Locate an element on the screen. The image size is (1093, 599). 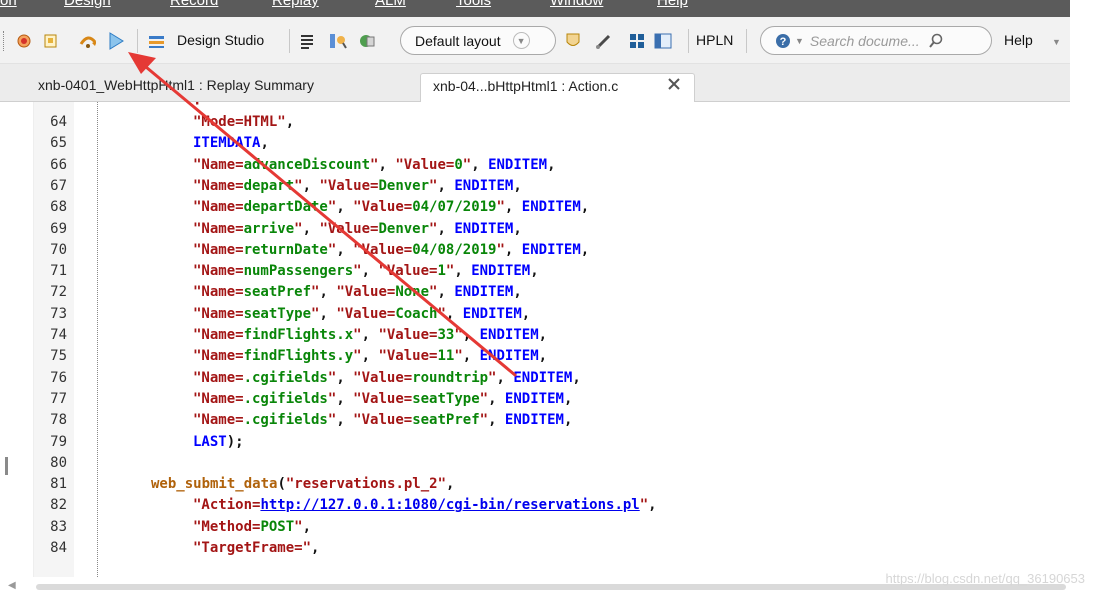
toolbar-grip is located at coordinates (4, 41).